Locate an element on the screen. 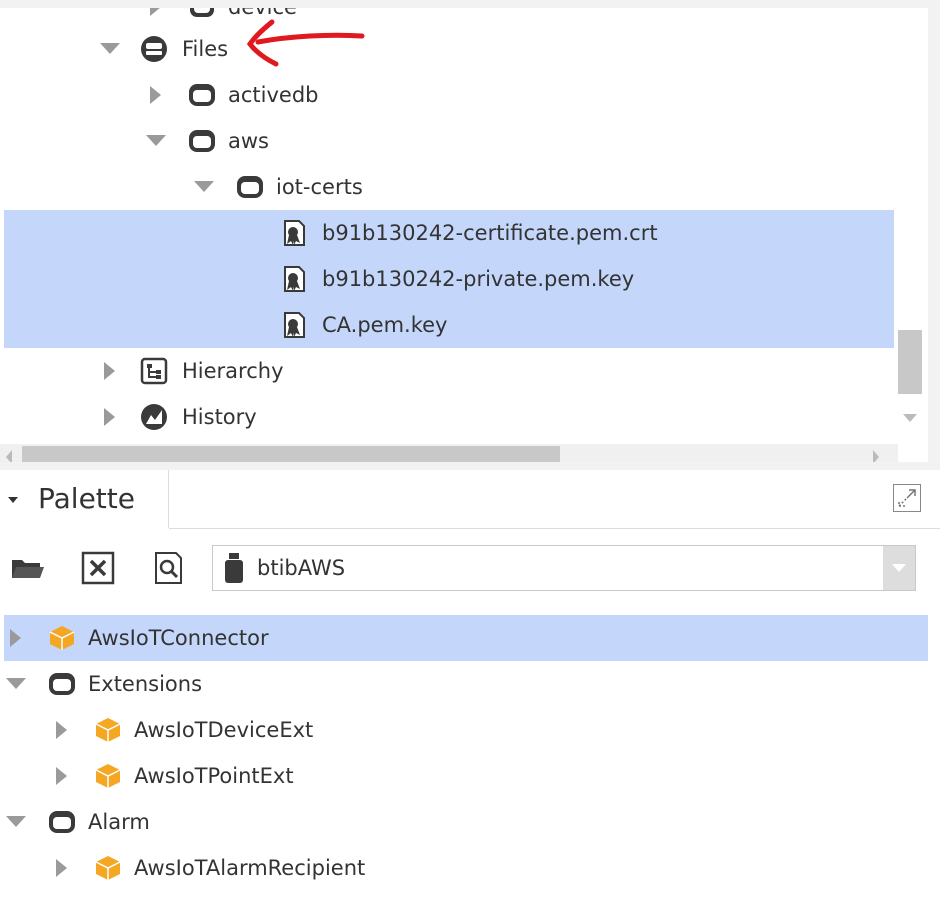 The image size is (940, 922). palette-item-awsiotdeviceext: AwsIoTDeviceExt is located at coordinates (464, 730).